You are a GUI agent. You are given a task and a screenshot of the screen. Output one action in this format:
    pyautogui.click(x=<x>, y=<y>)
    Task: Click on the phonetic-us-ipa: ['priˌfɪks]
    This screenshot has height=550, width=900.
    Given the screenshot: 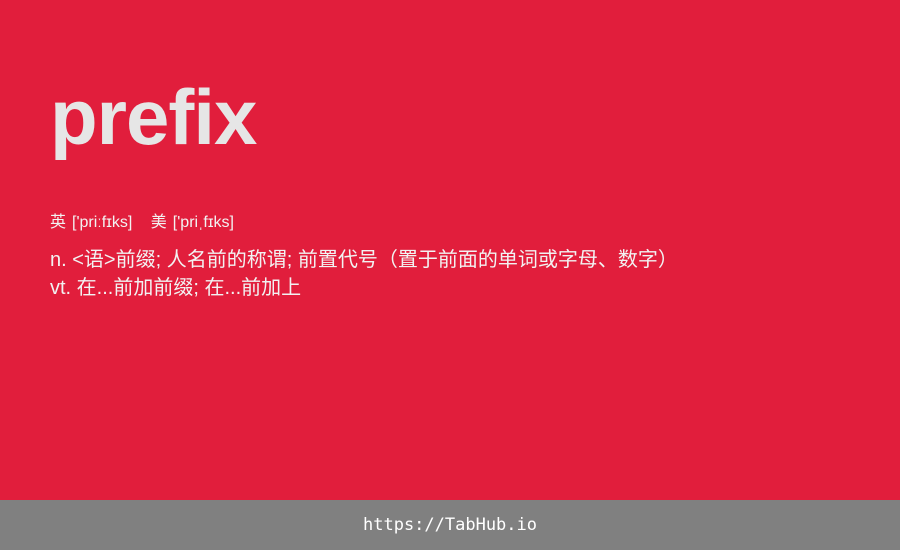 What is the action you would take?
    pyautogui.click(x=203, y=222)
    